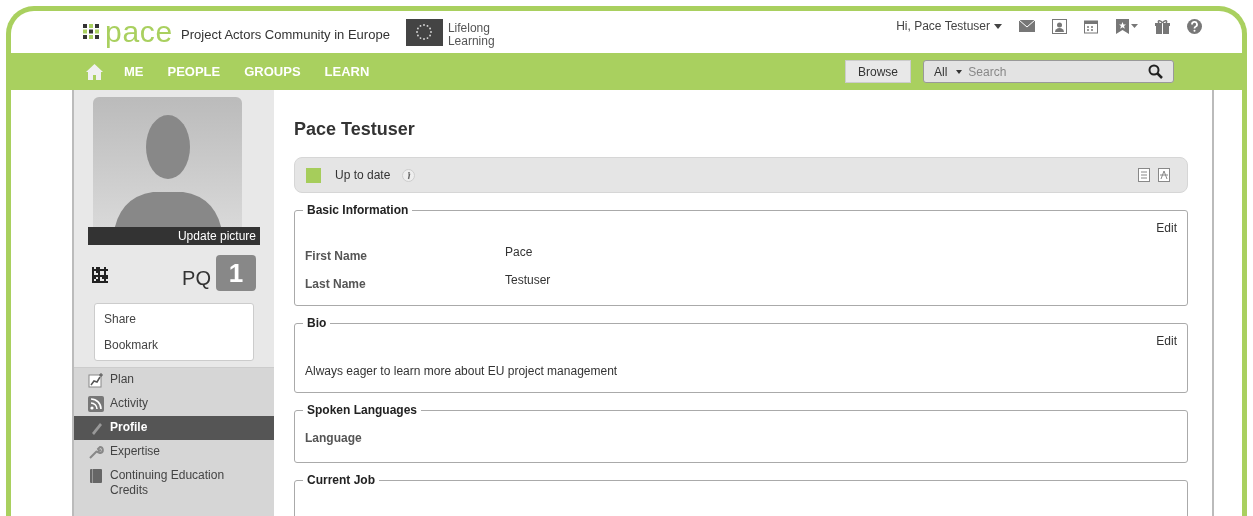  Describe the element at coordinates (285, 35) in the screenshot. I see `tagline: Project Actors Community in Europe` at that location.